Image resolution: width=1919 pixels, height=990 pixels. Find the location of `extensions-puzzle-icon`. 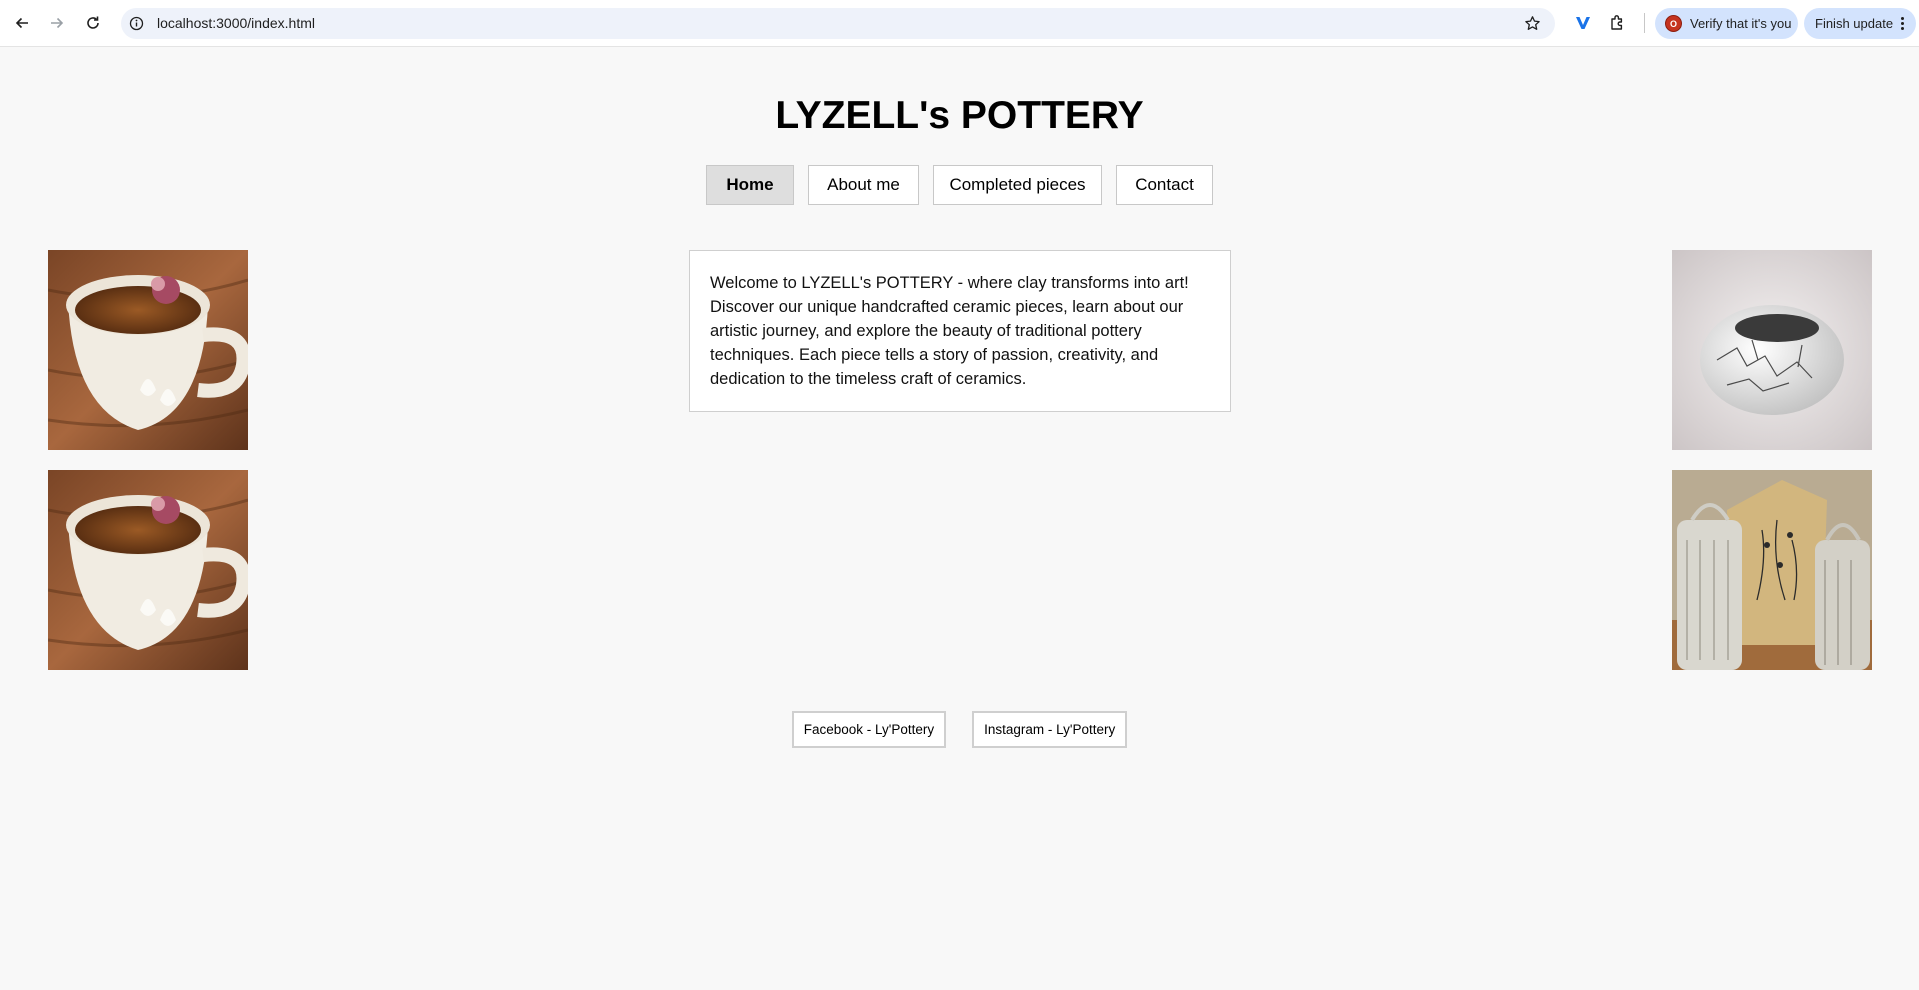

extensions-puzzle-icon is located at coordinates (1618, 23).